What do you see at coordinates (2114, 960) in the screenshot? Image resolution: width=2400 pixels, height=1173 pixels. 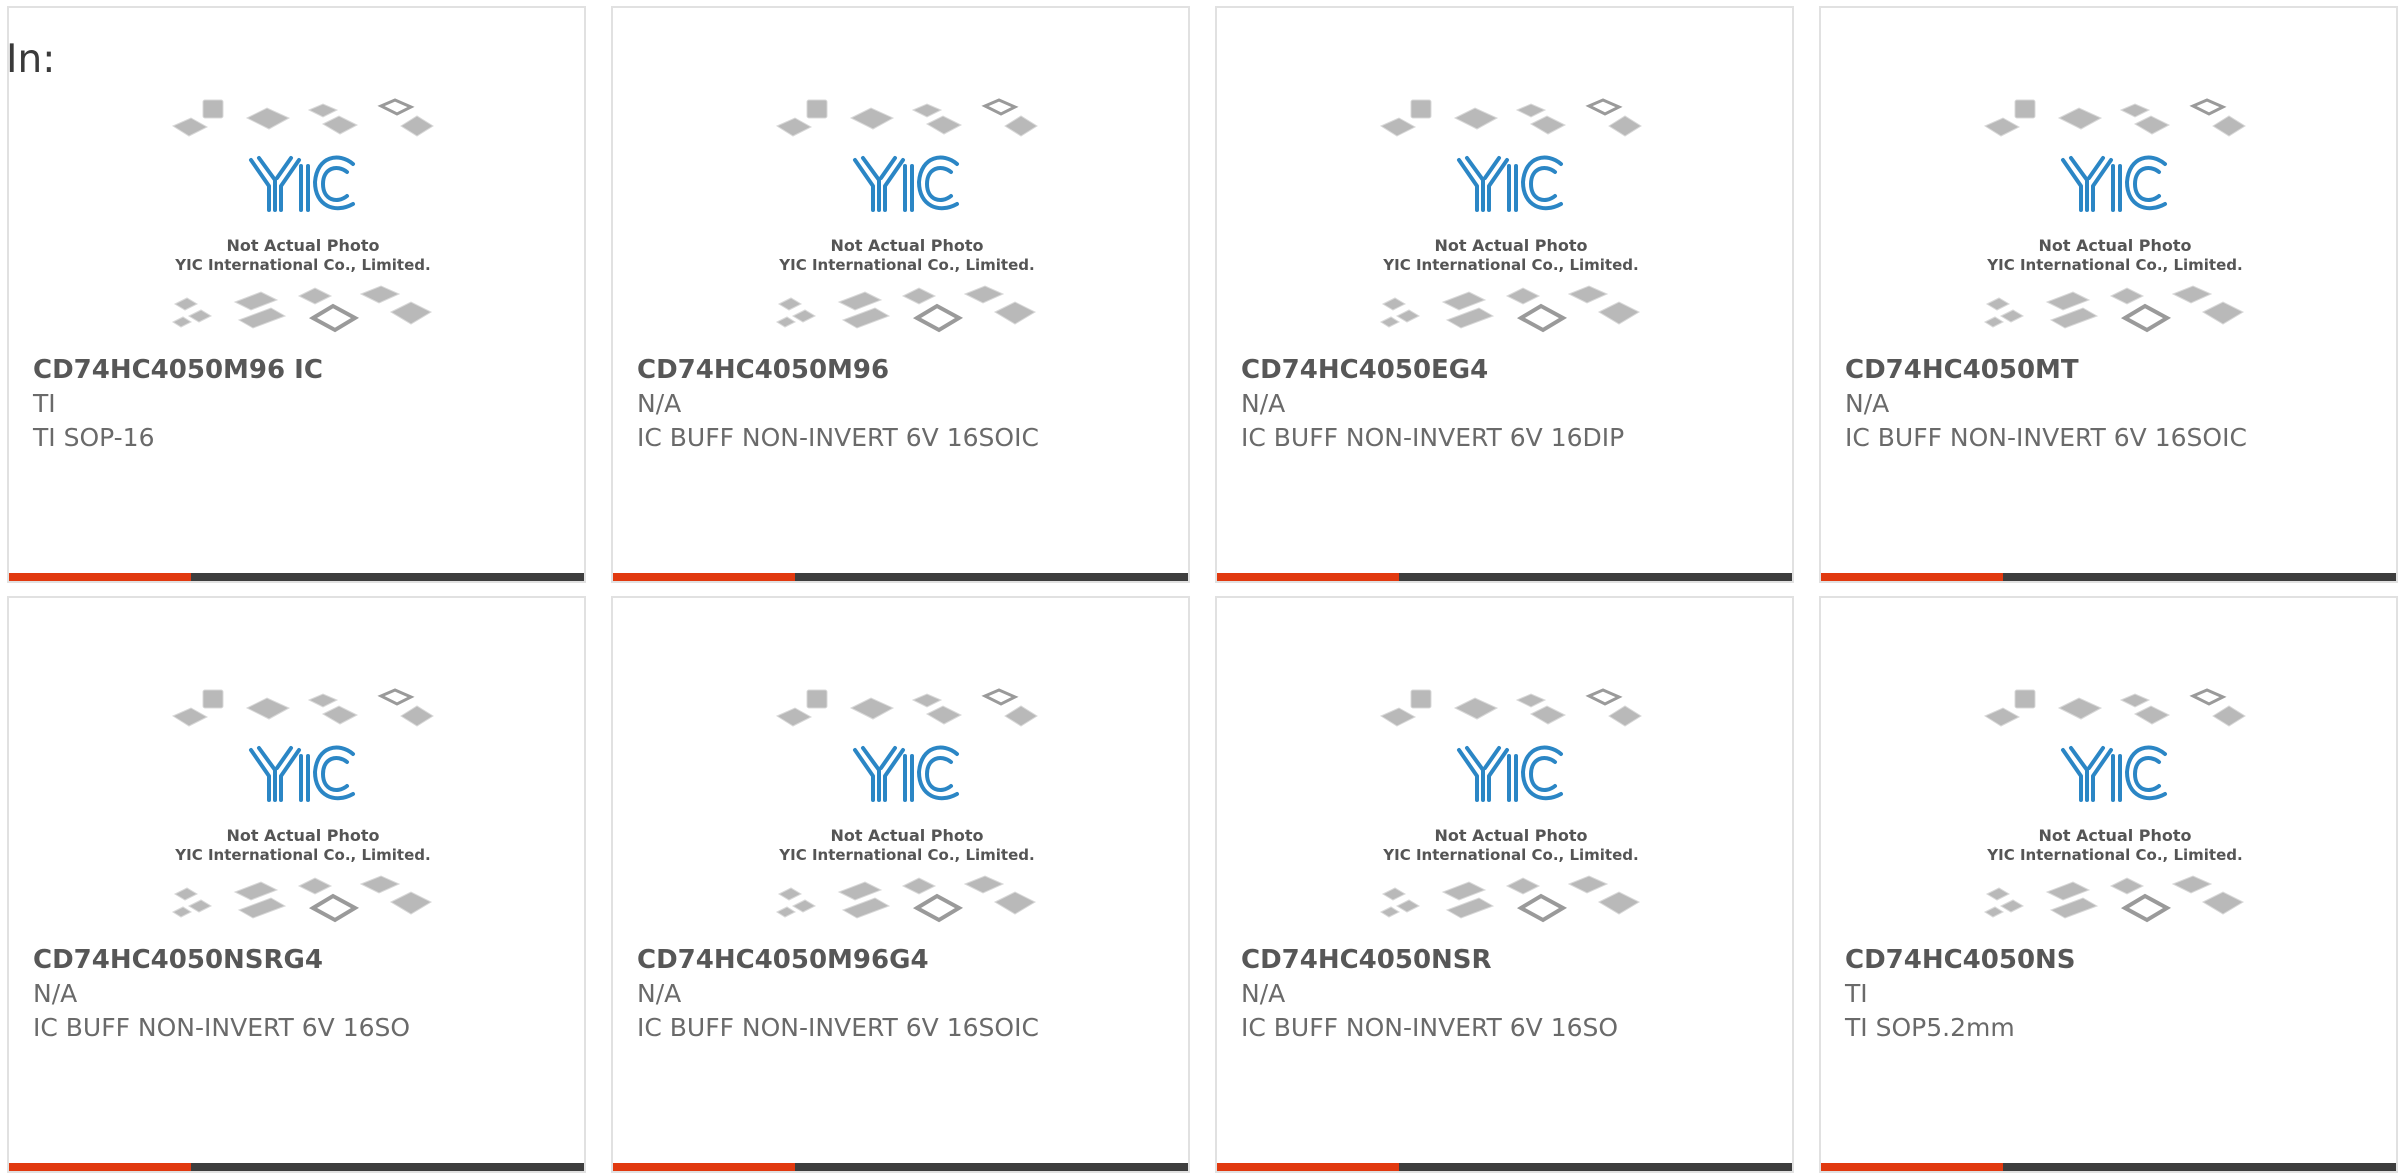 I see `product-part-number: CD74HC4050NS` at bounding box center [2114, 960].